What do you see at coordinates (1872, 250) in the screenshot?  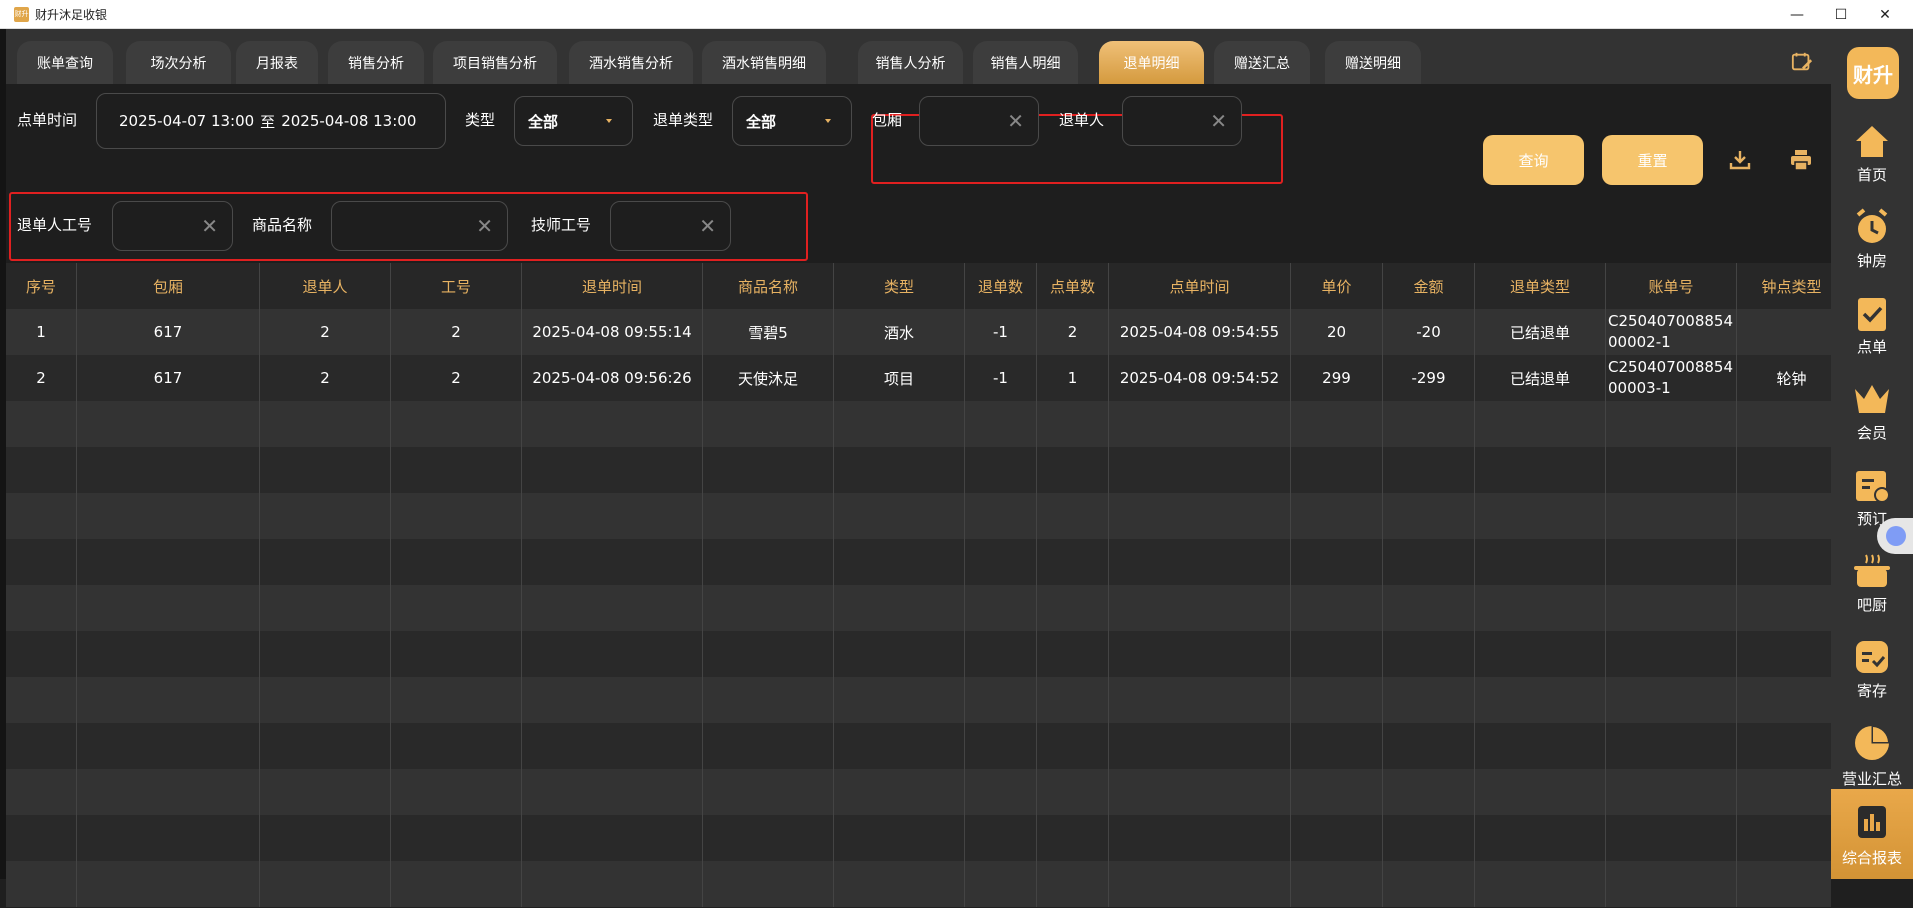 I see `sidebar-item-clock-room: 钟房` at bounding box center [1872, 250].